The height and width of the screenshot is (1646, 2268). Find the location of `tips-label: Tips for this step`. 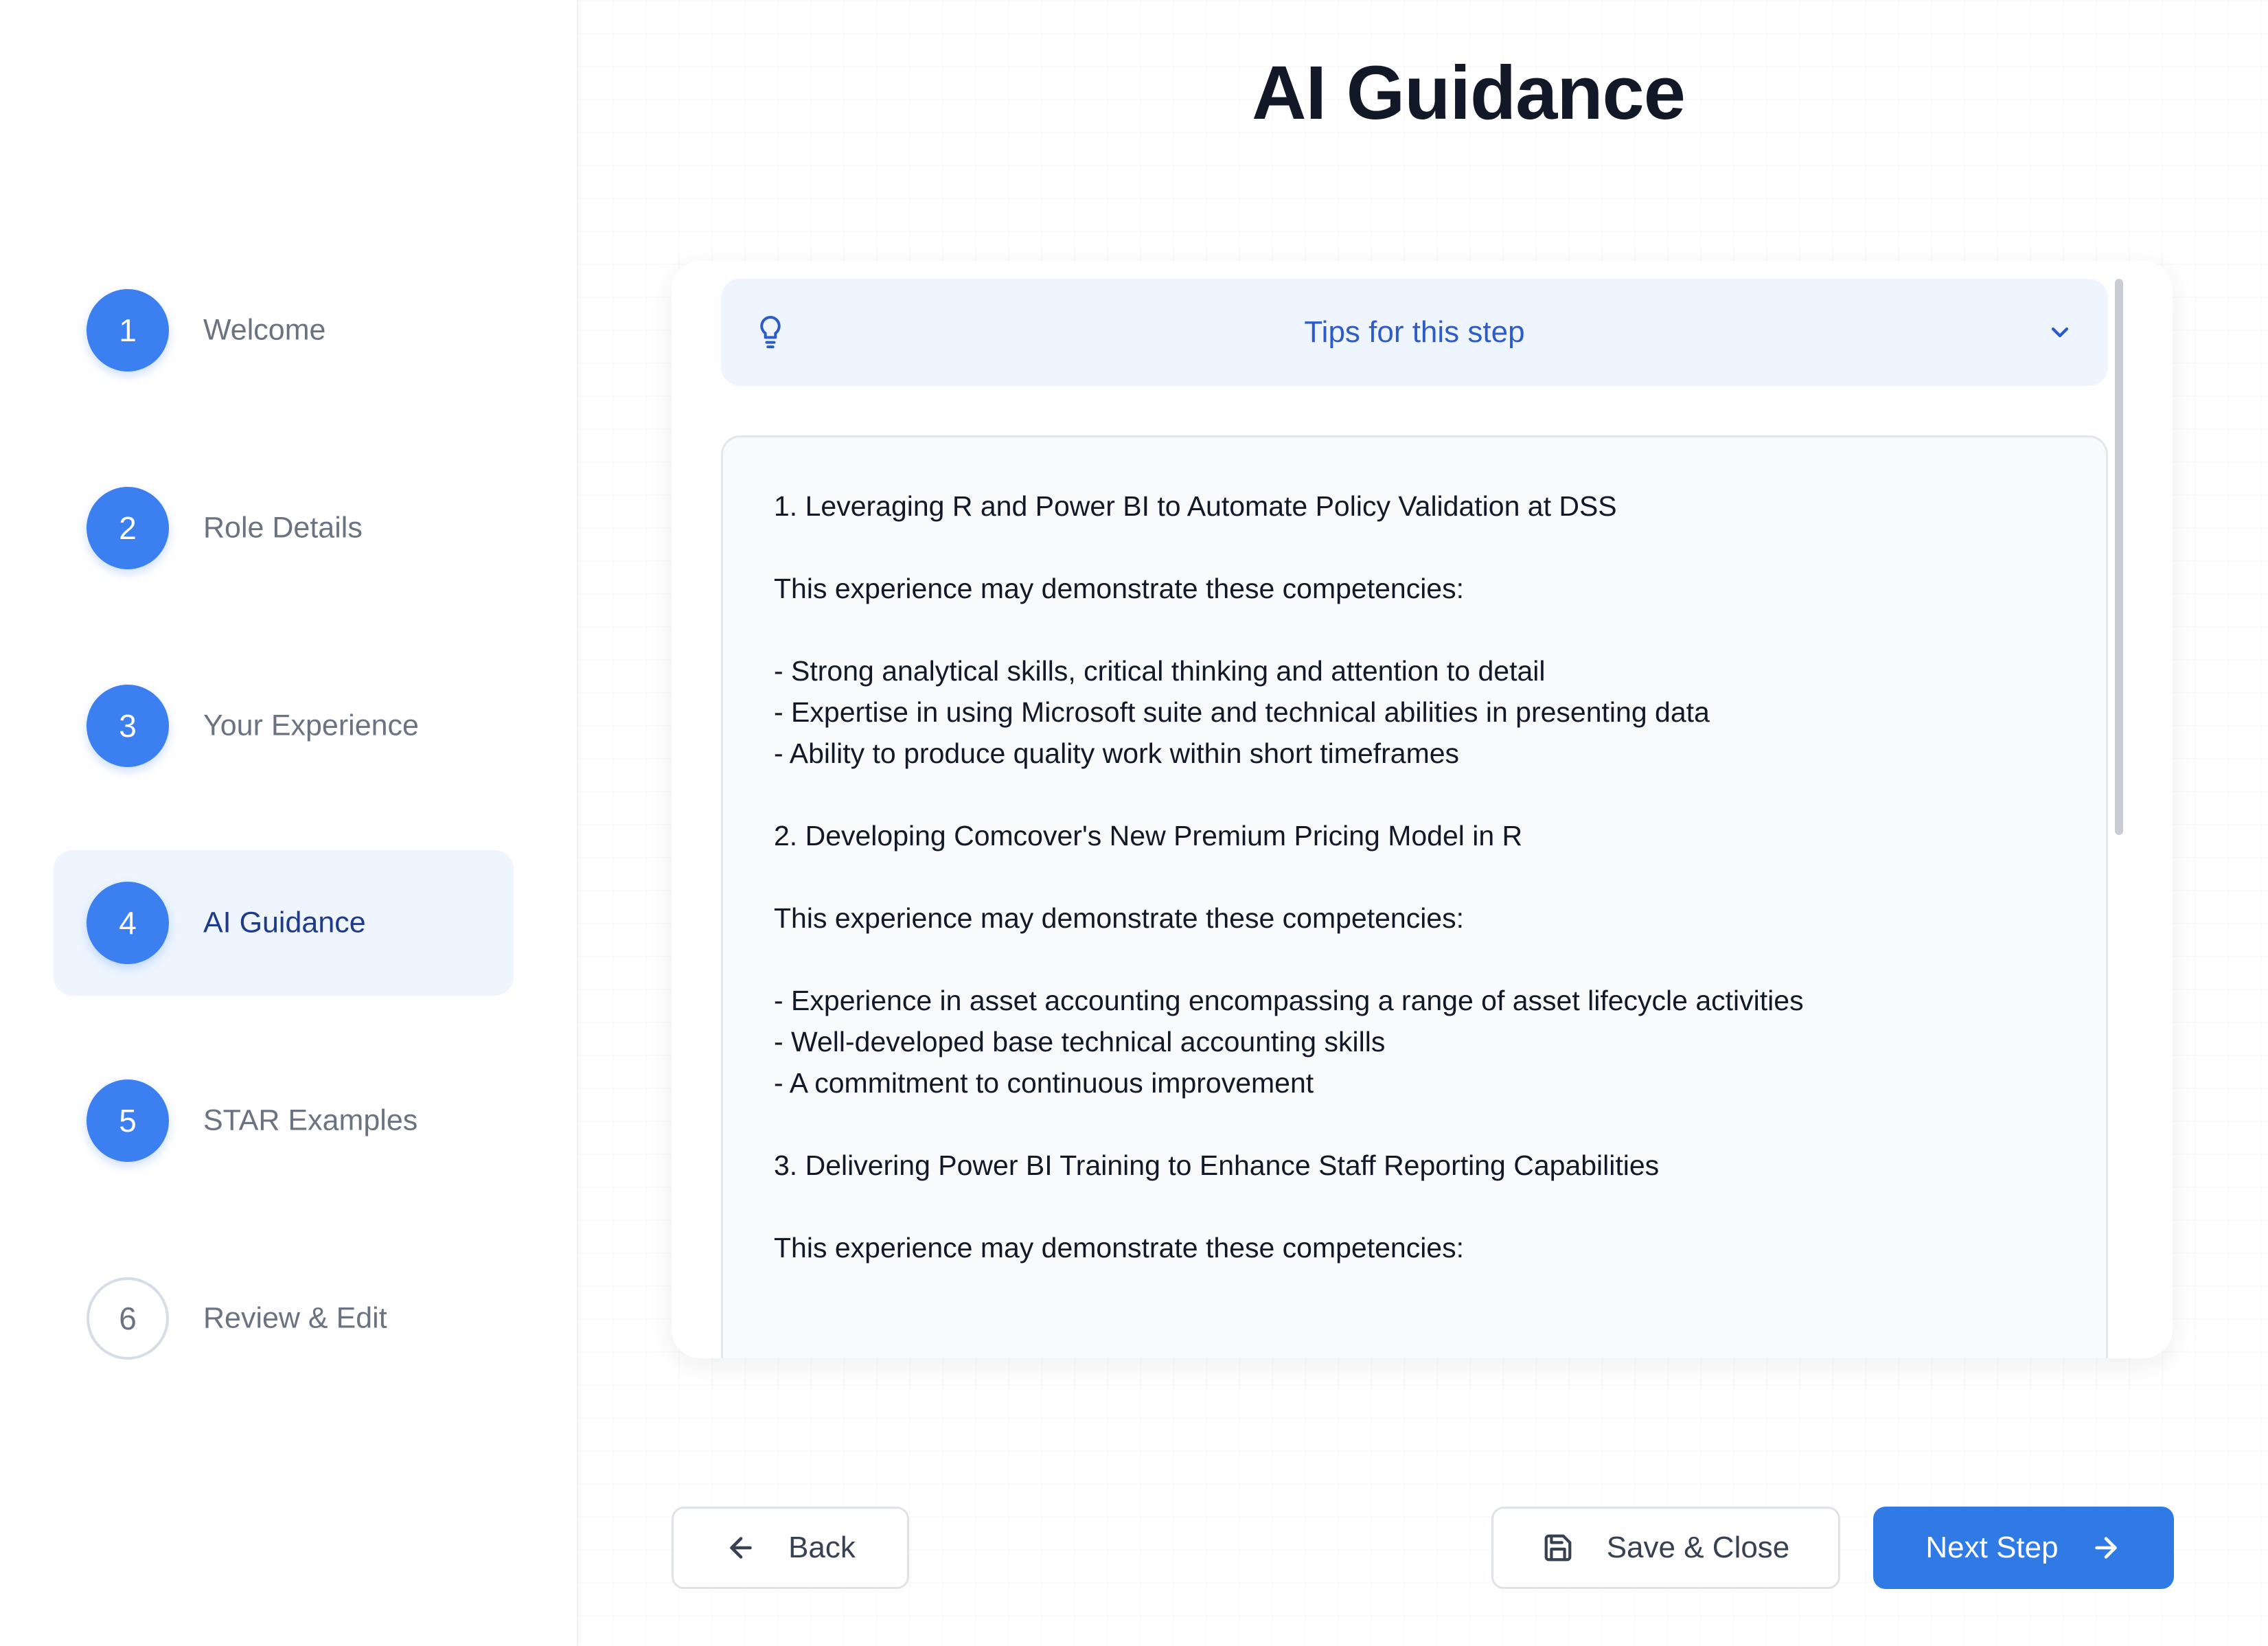

tips-label: Tips for this step is located at coordinates (1414, 332).